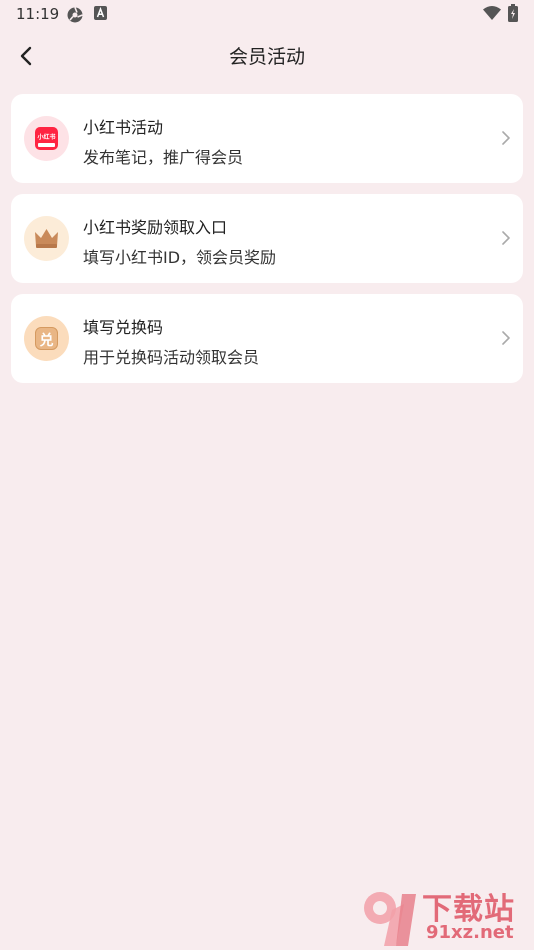 The image size is (534, 950). What do you see at coordinates (123, 127) in the screenshot?
I see `card-title: 小红书活动` at bounding box center [123, 127].